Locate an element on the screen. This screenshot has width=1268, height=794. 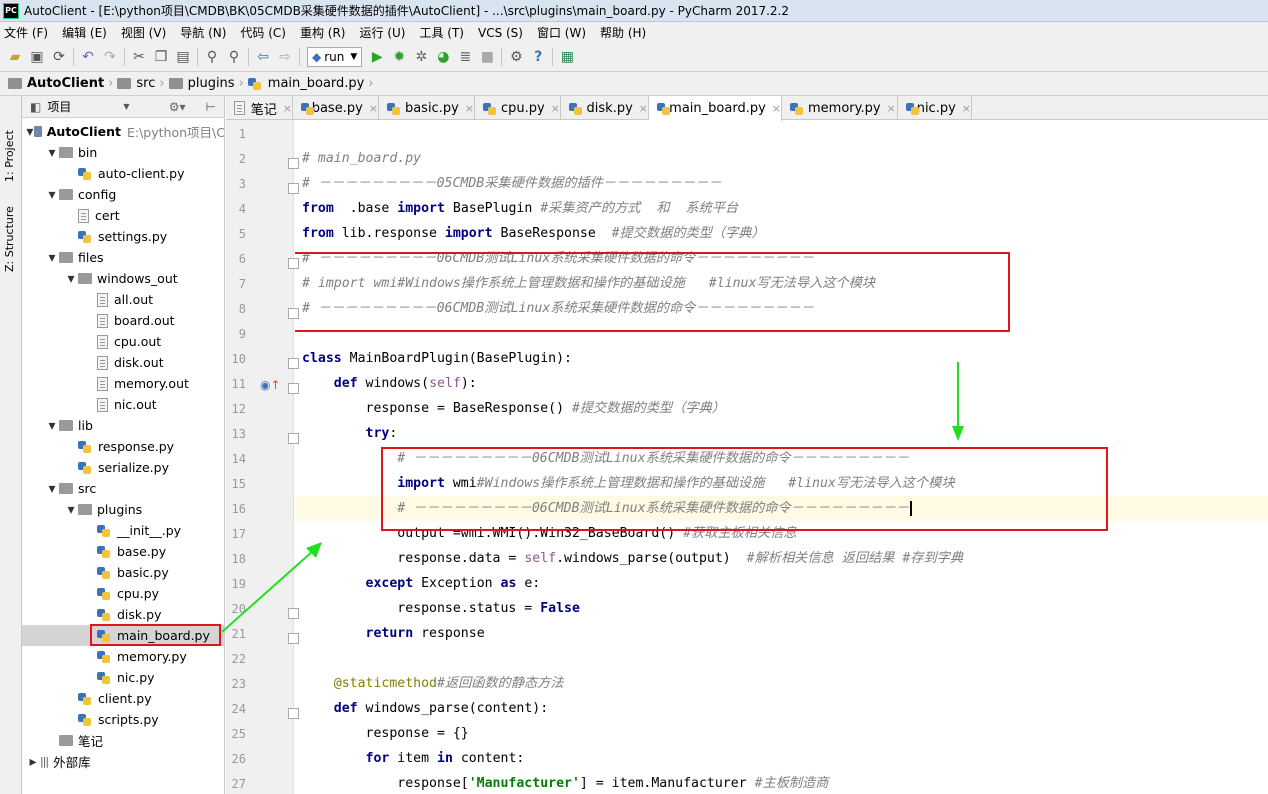
run-config-select: ◆ run ▼ is located at coordinates (335, 57).